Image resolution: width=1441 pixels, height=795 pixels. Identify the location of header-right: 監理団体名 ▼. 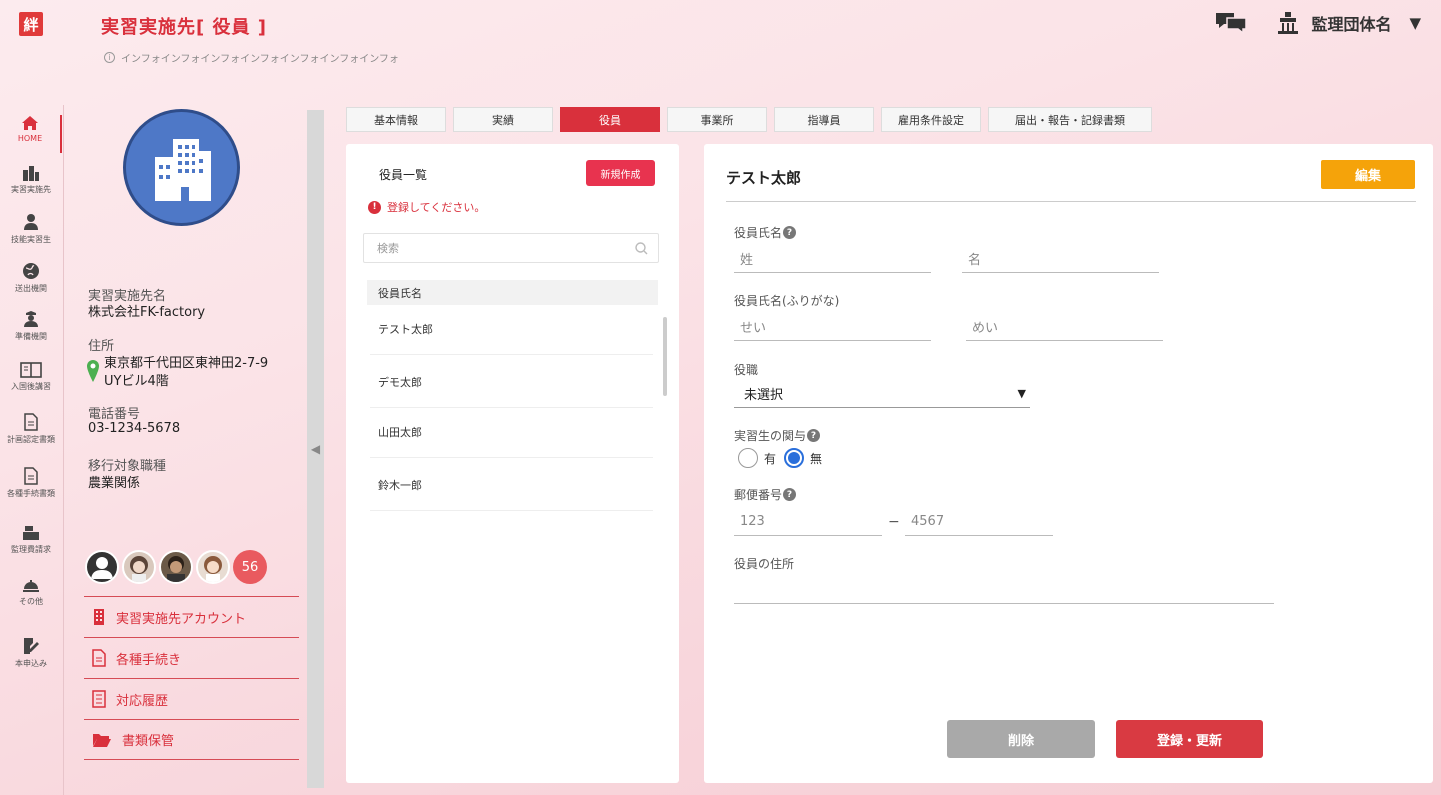
(1318, 23).